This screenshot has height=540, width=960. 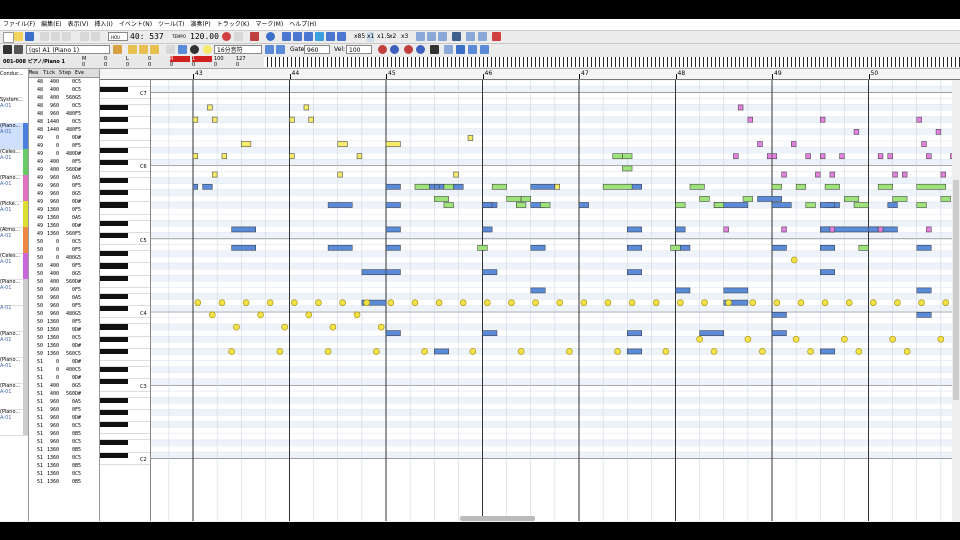 What do you see at coordinates (143, 49) in the screenshot?
I see `select-hand-icon` at bounding box center [143, 49].